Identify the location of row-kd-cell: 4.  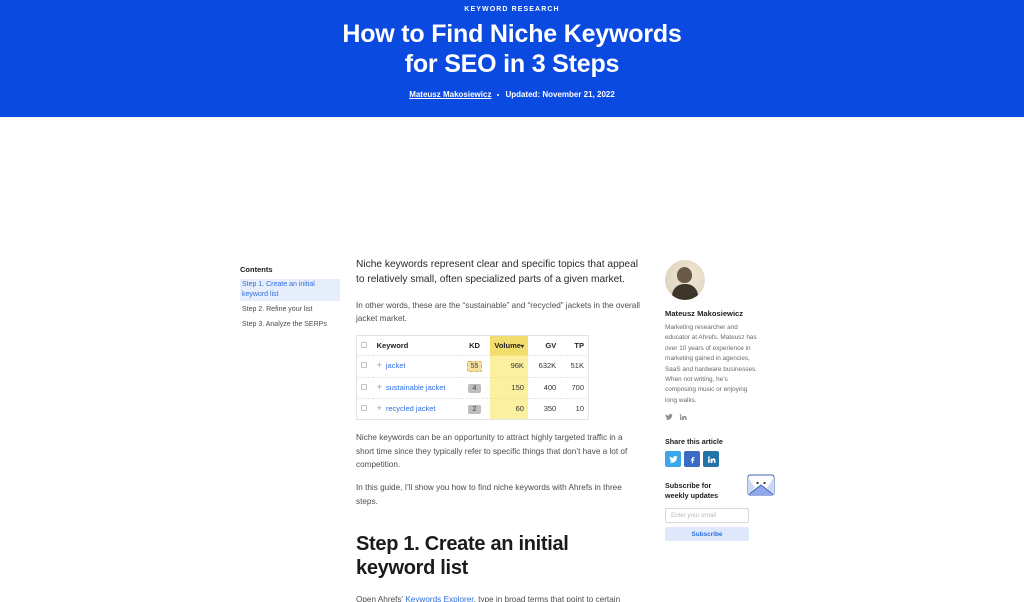
(474, 388).